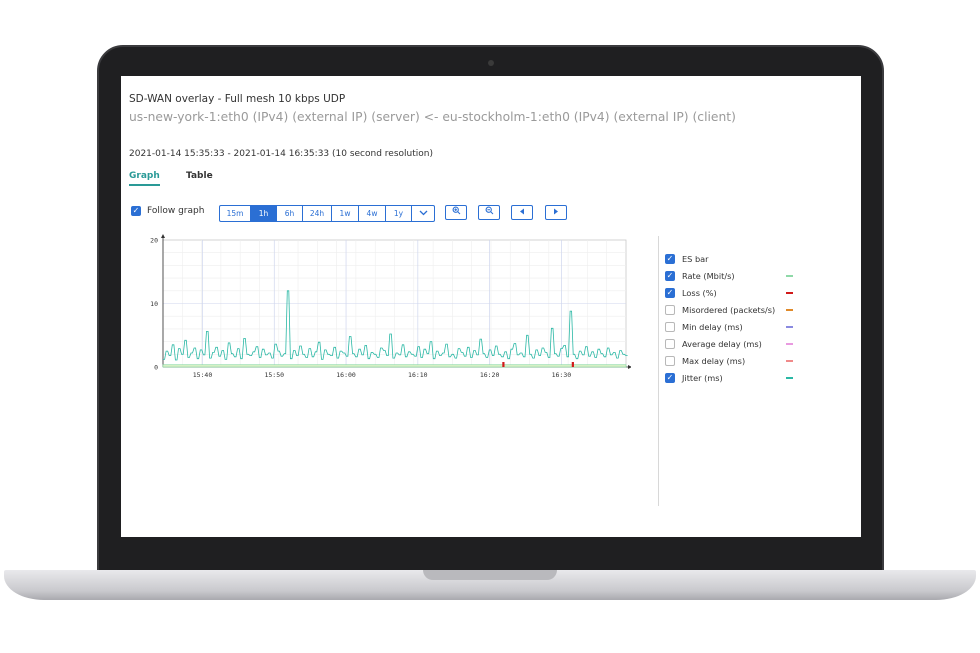 This screenshot has width=980, height=653. I want to click on pan-left-button, so click(522, 212).